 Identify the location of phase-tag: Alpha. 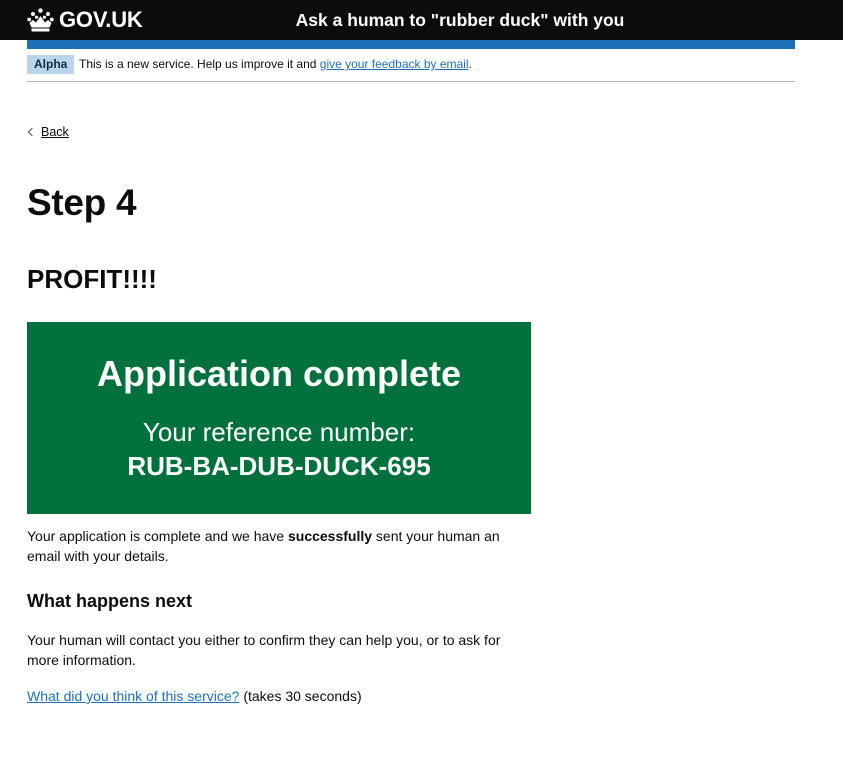
(51, 64).